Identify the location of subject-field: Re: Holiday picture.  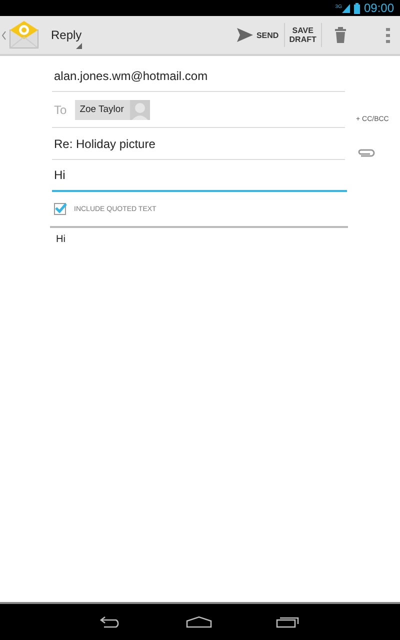
(198, 144).